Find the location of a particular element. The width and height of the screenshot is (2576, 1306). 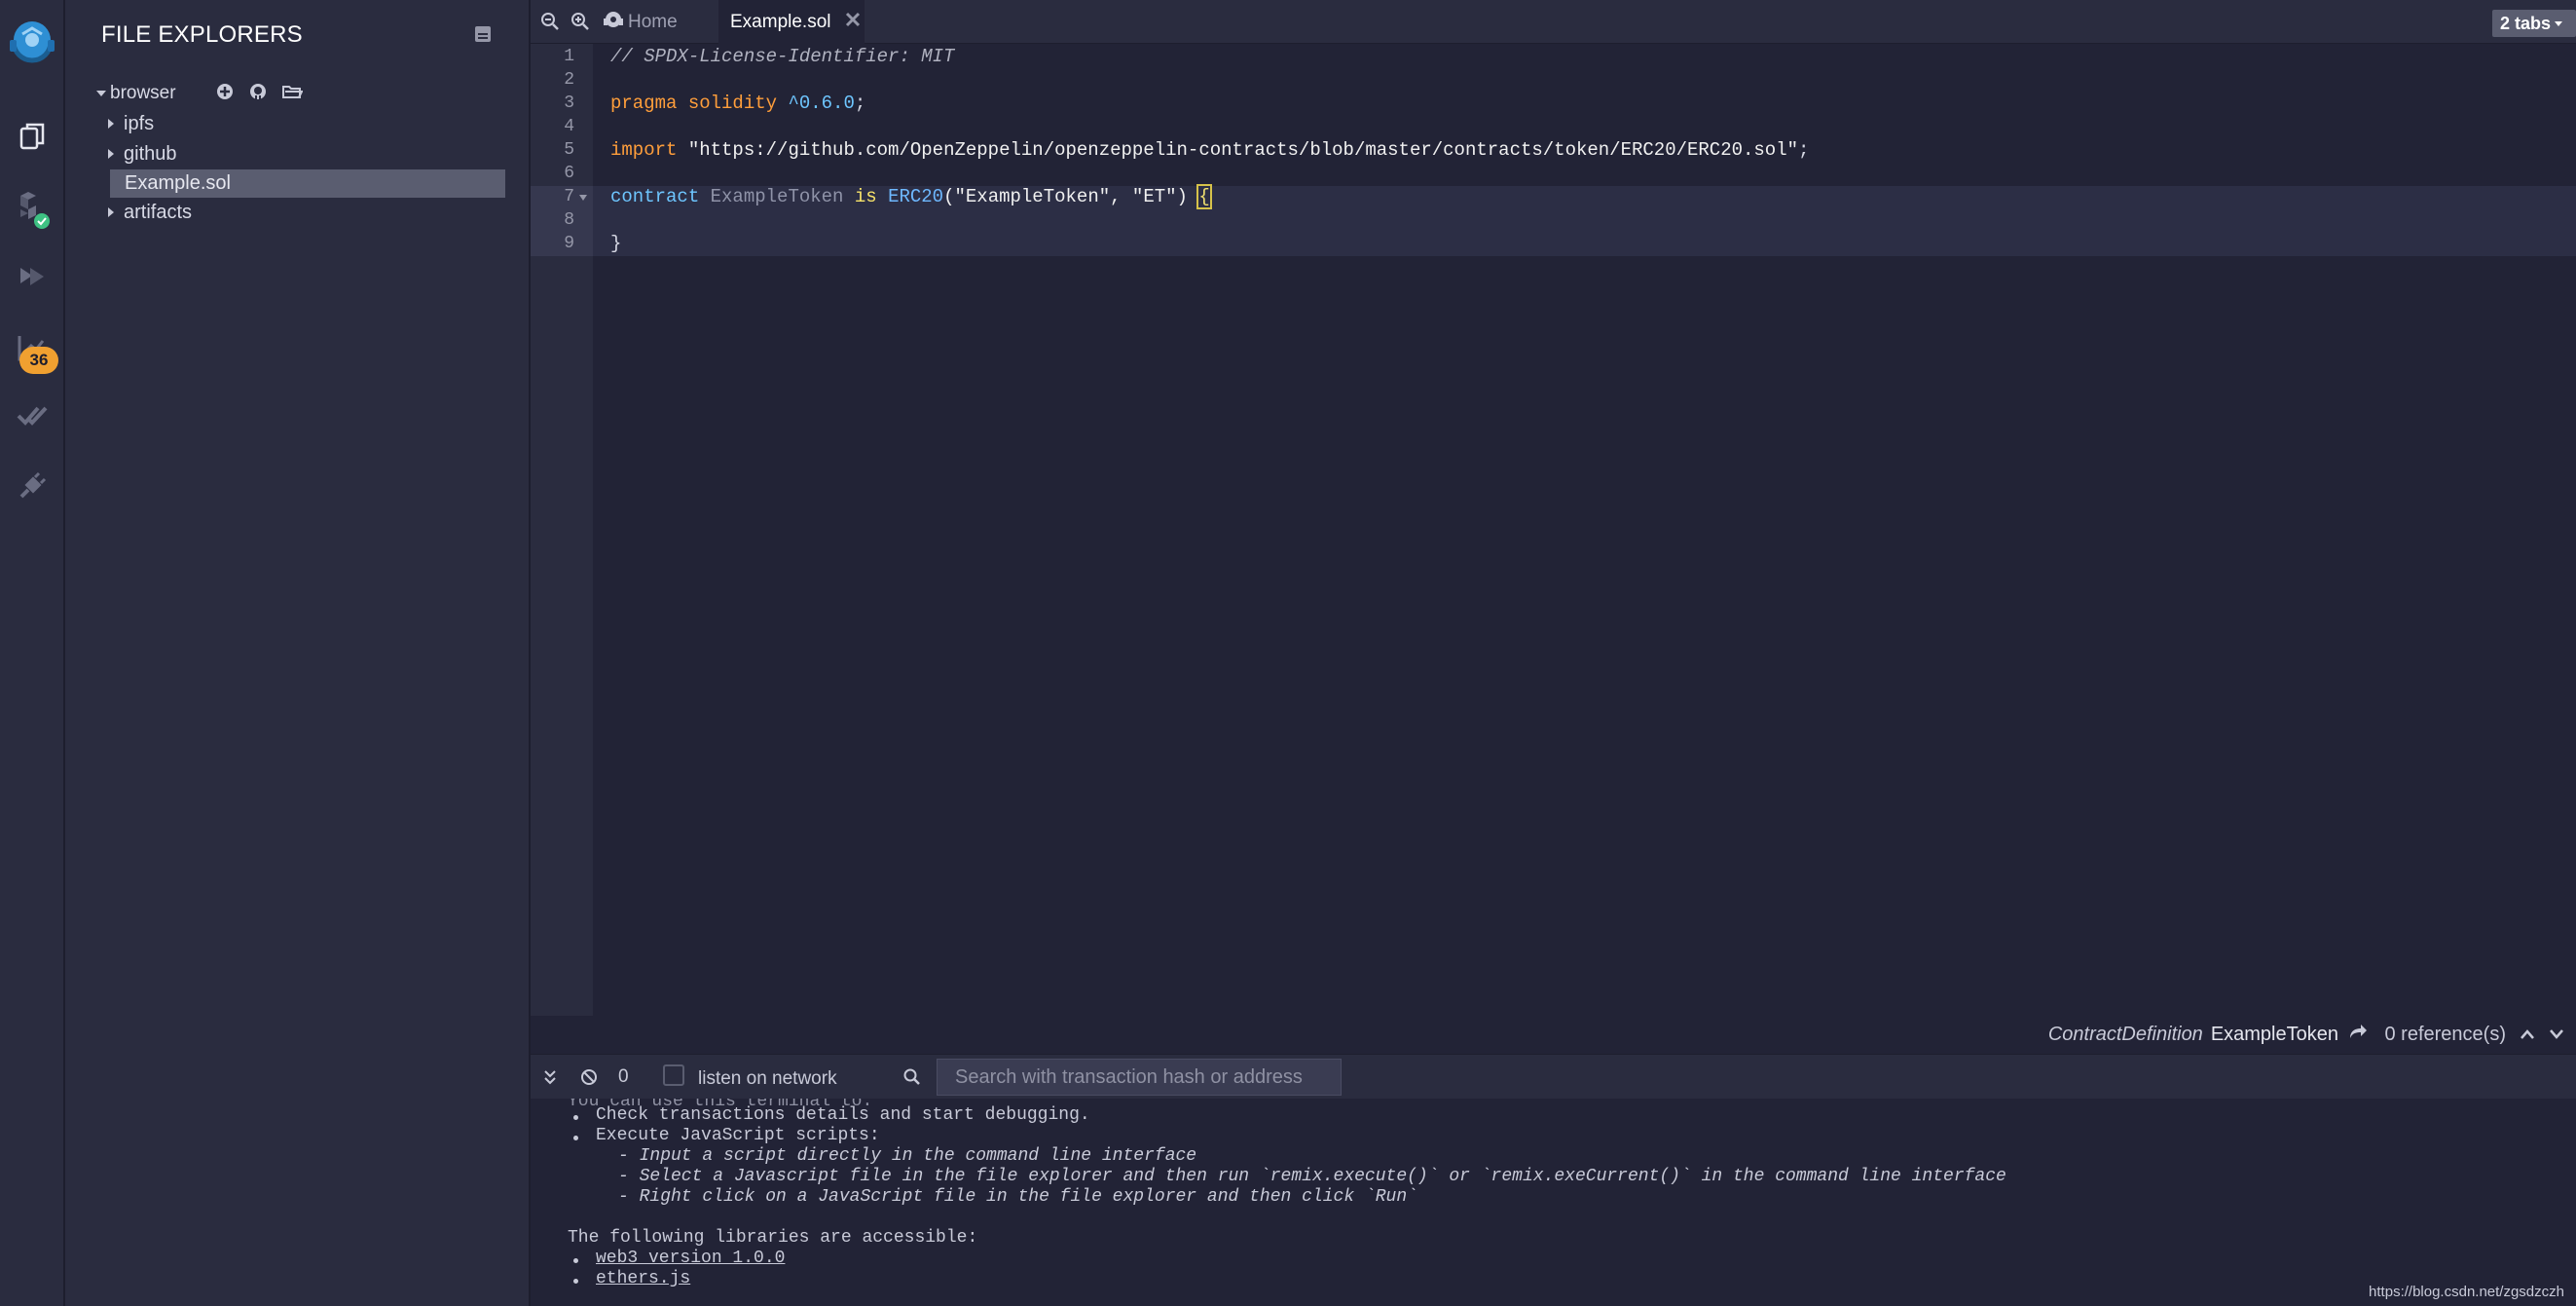

caret-down-icon is located at coordinates (101, 93).